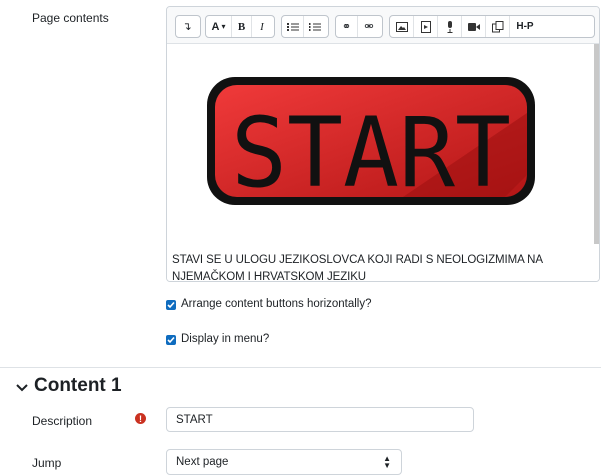 The width and height of the screenshot is (601, 475). I want to click on unlink-button: ⚮, so click(369, 26).